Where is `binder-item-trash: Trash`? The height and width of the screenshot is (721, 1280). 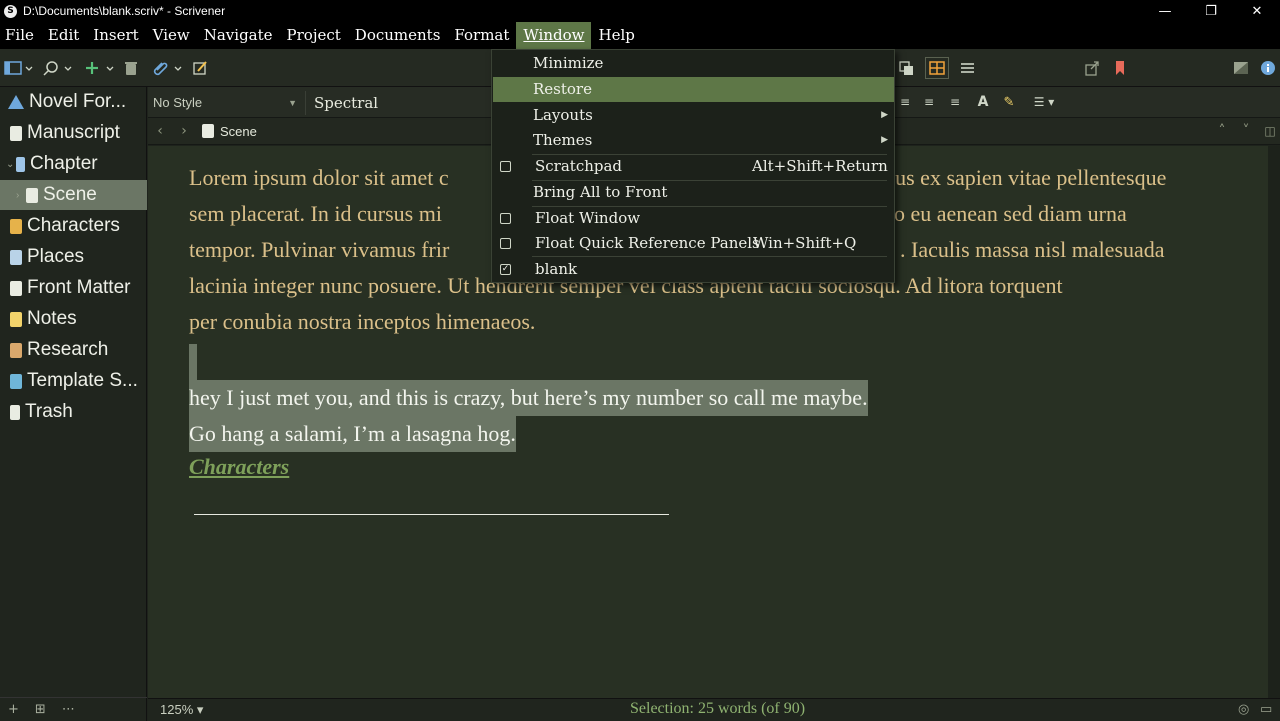
binder-item-trash: Trash is located at coordinates (73, 412).